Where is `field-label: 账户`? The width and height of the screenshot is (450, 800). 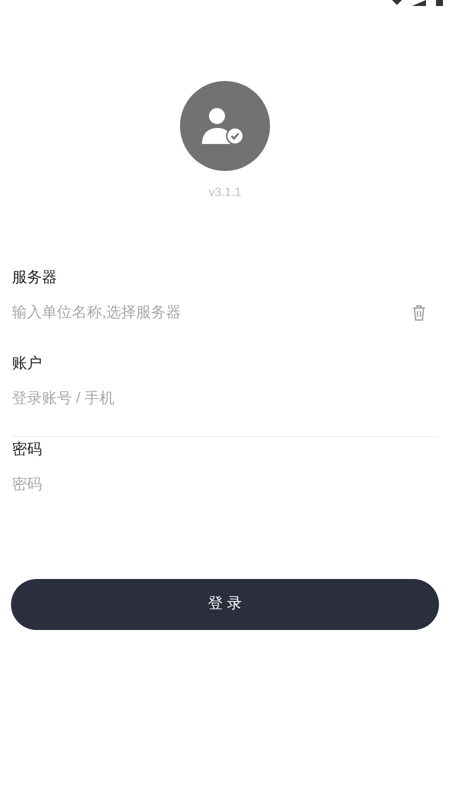 field-label: 账户 is located at coordinates (27, 364).